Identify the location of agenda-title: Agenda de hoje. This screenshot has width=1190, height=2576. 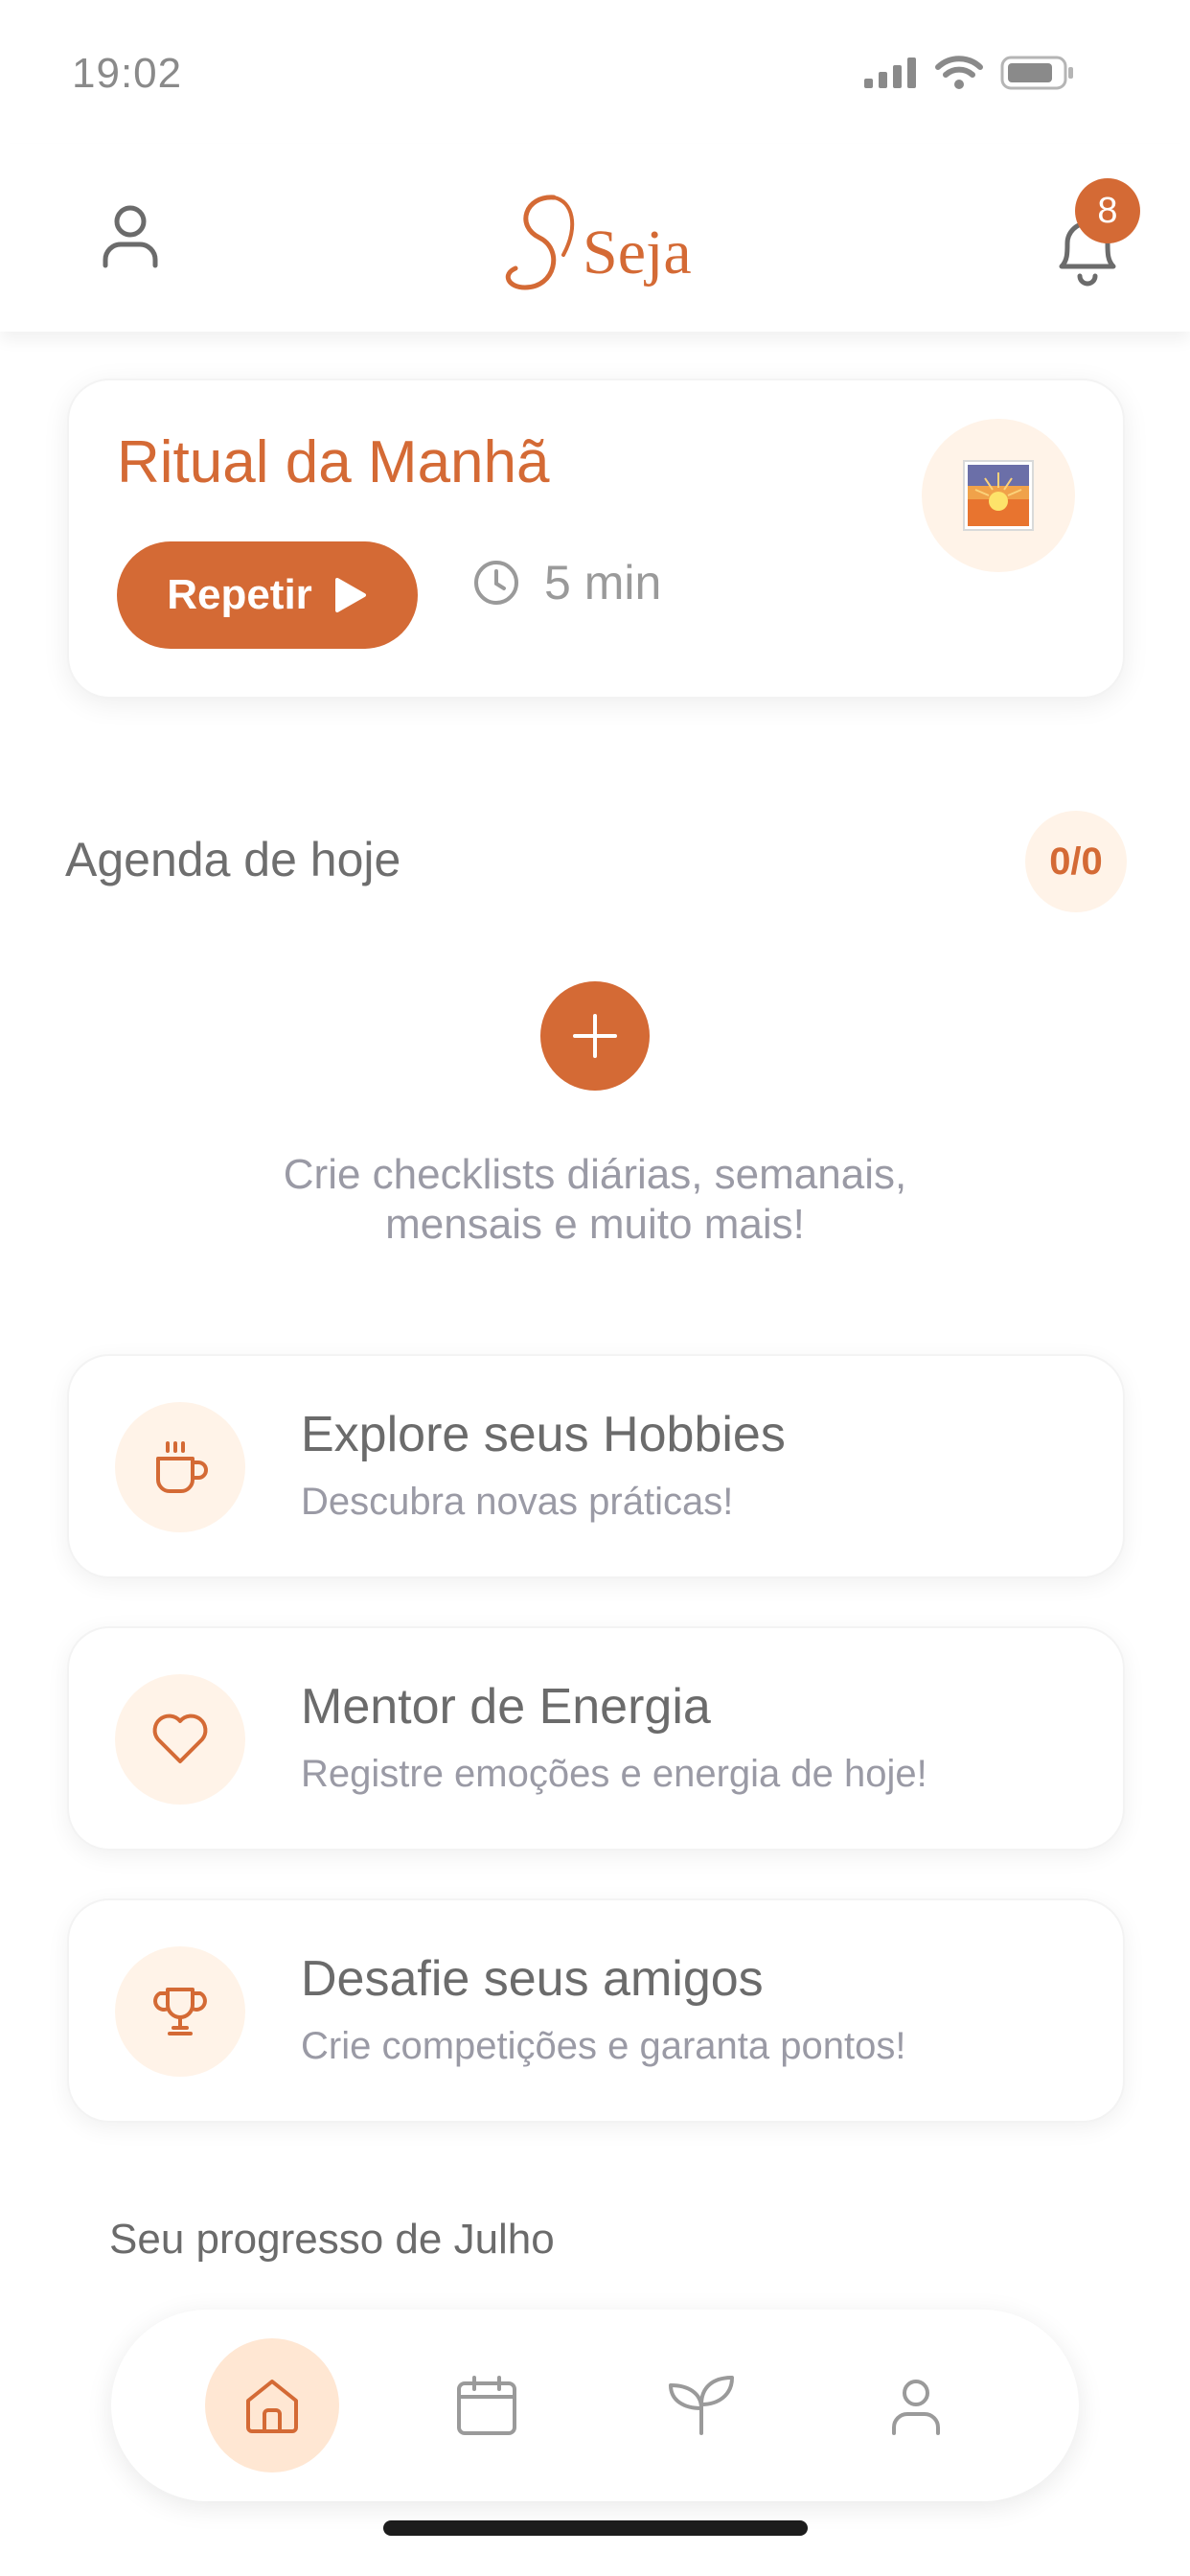
(233, 859).